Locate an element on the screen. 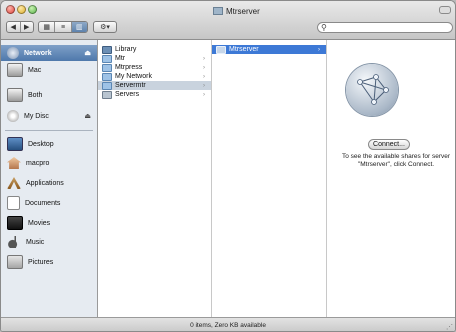 The image size is (456, 332). sidebar-item-both: Both is located at coordinates (49, 95).